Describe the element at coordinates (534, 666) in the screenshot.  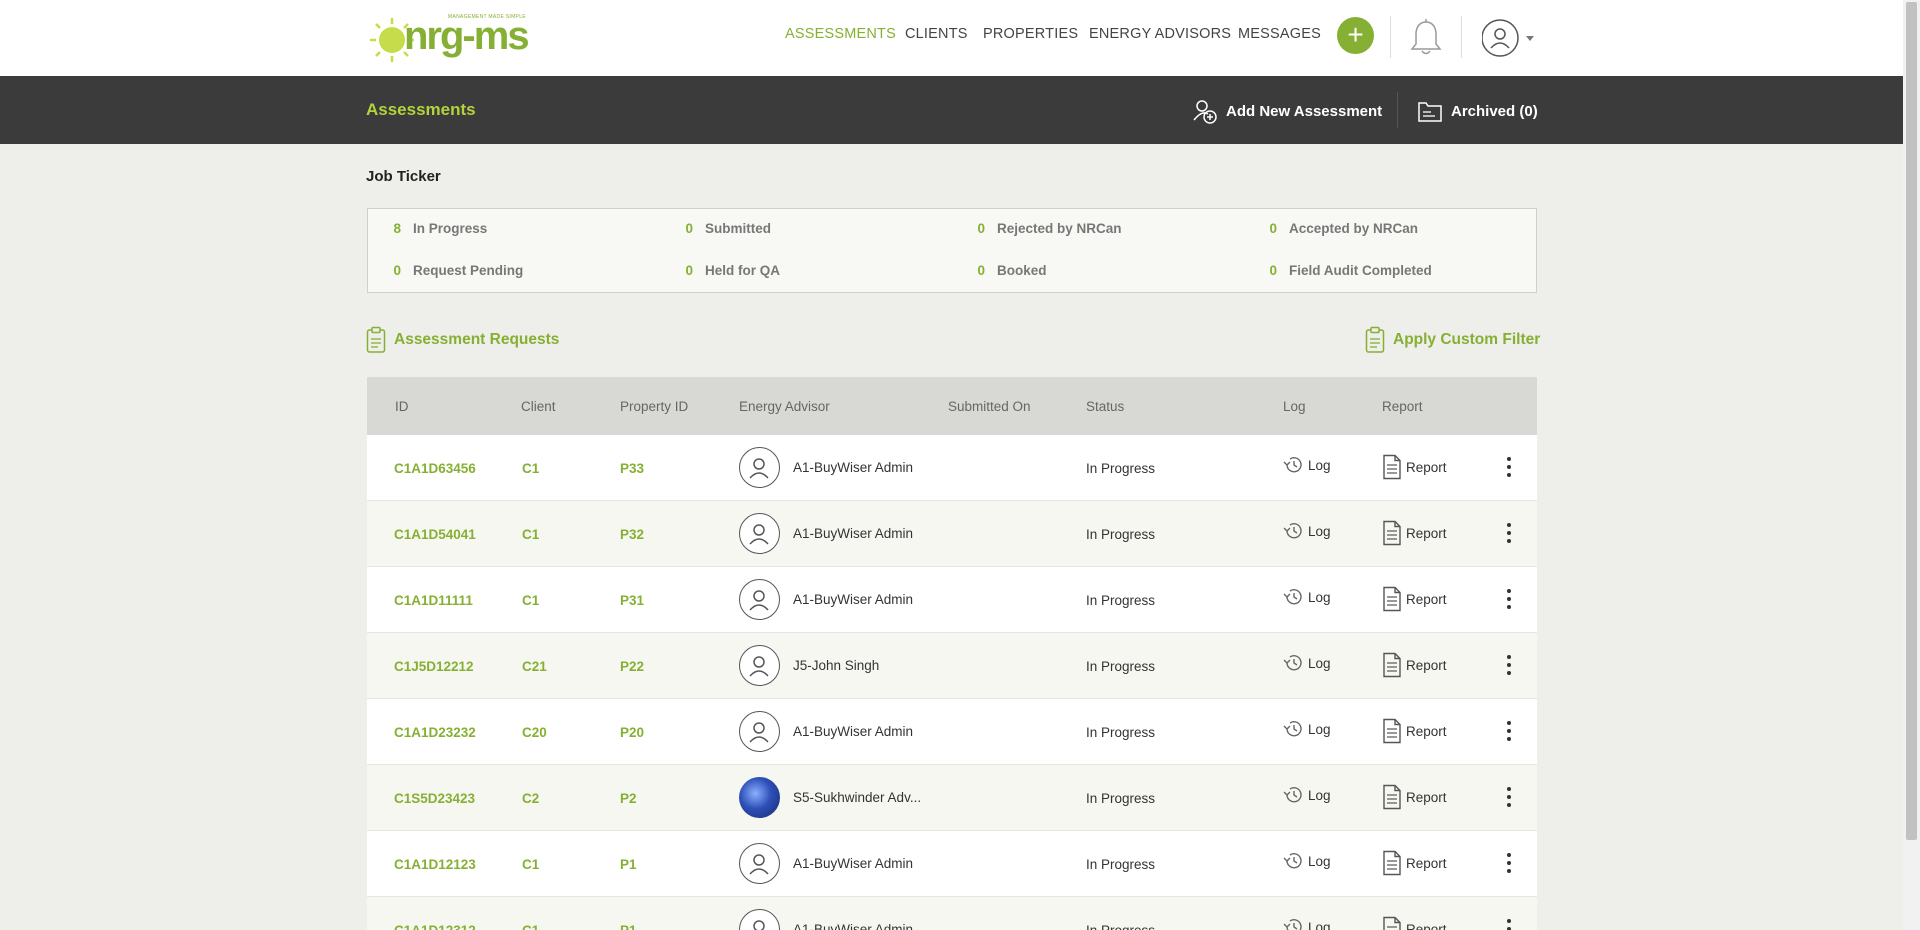
I see `client-link: C21` at that location.